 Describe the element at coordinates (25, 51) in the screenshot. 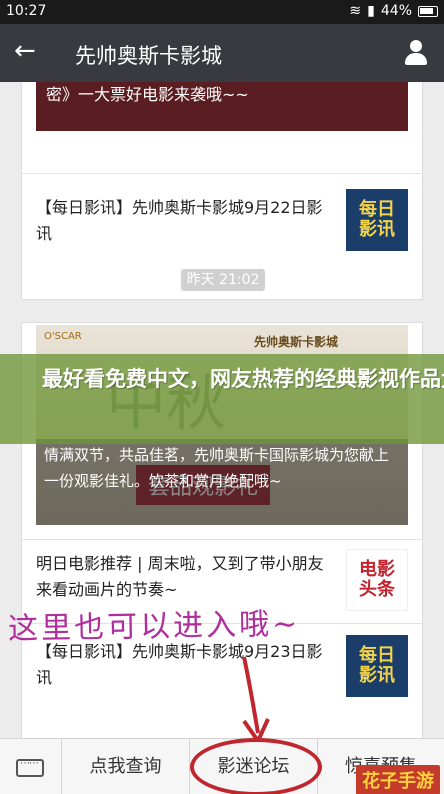

I see `back-arrow-icon: ←` at that location.